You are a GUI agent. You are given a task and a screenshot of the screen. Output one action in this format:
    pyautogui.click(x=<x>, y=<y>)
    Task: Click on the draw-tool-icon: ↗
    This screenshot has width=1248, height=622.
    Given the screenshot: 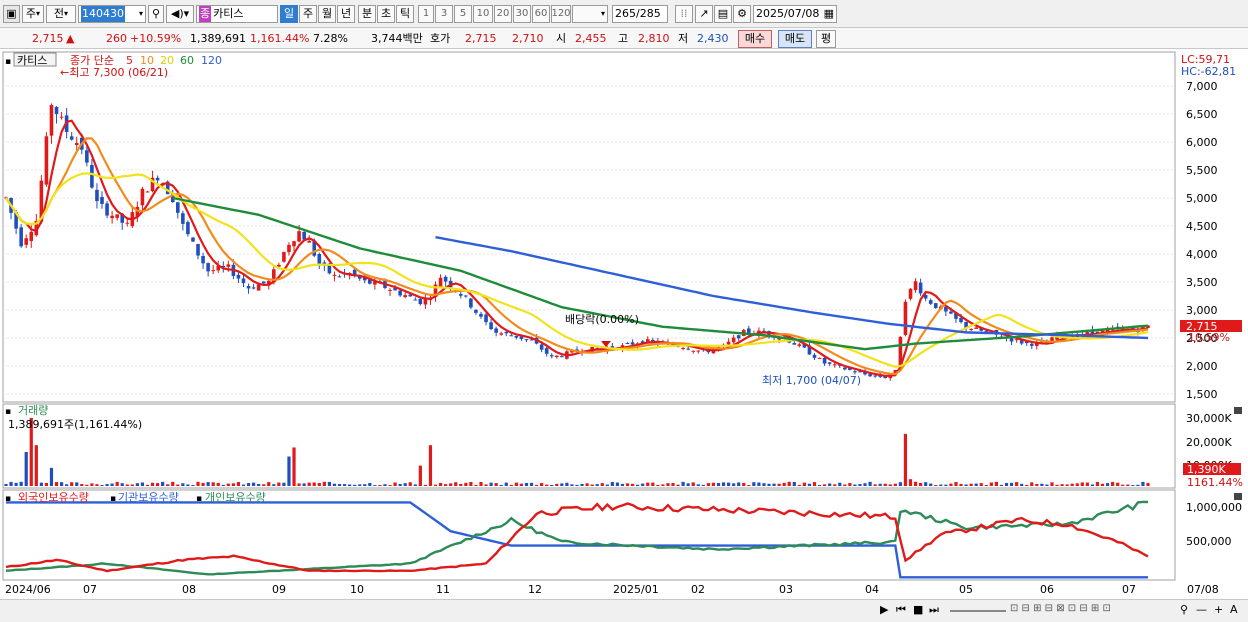 What is the action you would take?
    pyautogui.click(x=704, y=14)
    